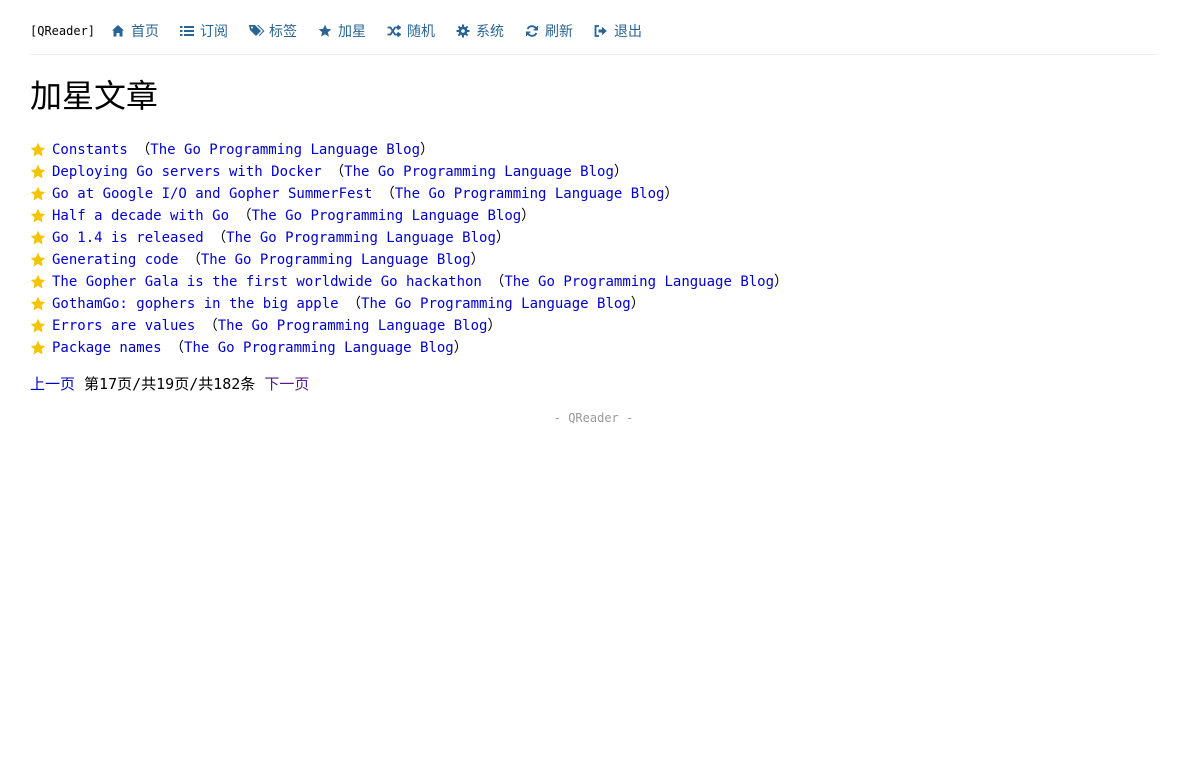 This screenshot has height=772, width=1187. What do you see at coordinates (490, 32) in the screenshot?
I see `nav-item-label: 系统` at bounding box center [490, 32].